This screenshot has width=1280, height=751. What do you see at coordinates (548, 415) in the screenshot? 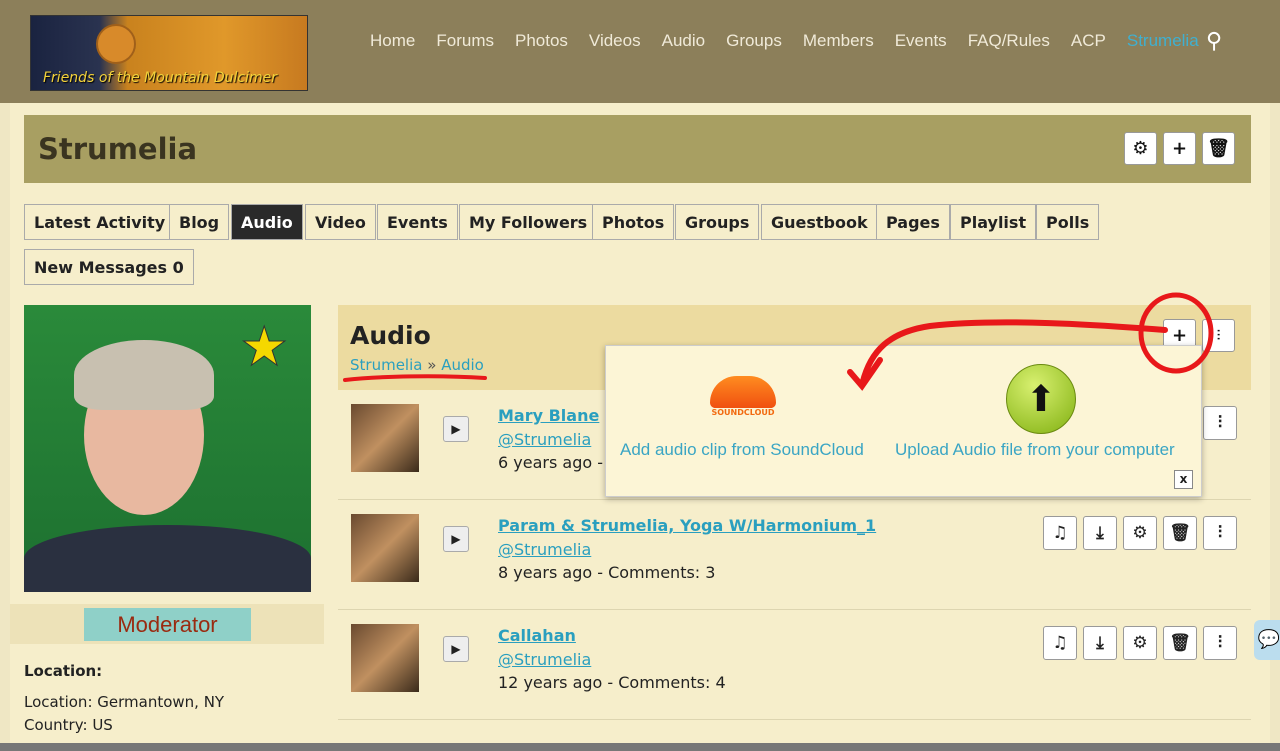
I see `audio-title-link: Mary Blane` at bounding box center [548, 415].